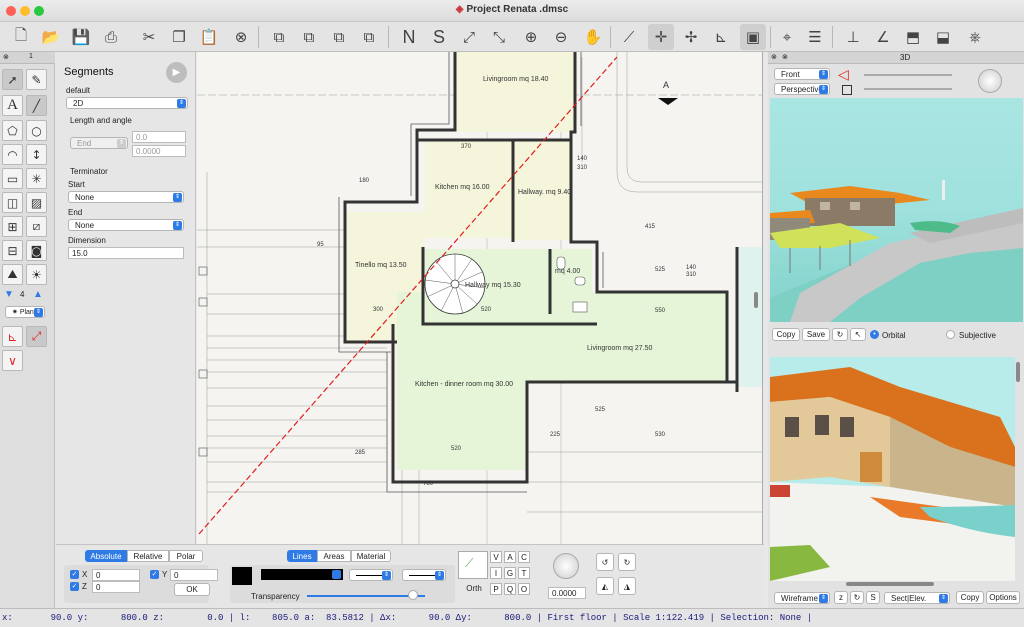  I want to click on section-elevation-dropdown: Sect|Elev. ⇕, so click(917, 598).